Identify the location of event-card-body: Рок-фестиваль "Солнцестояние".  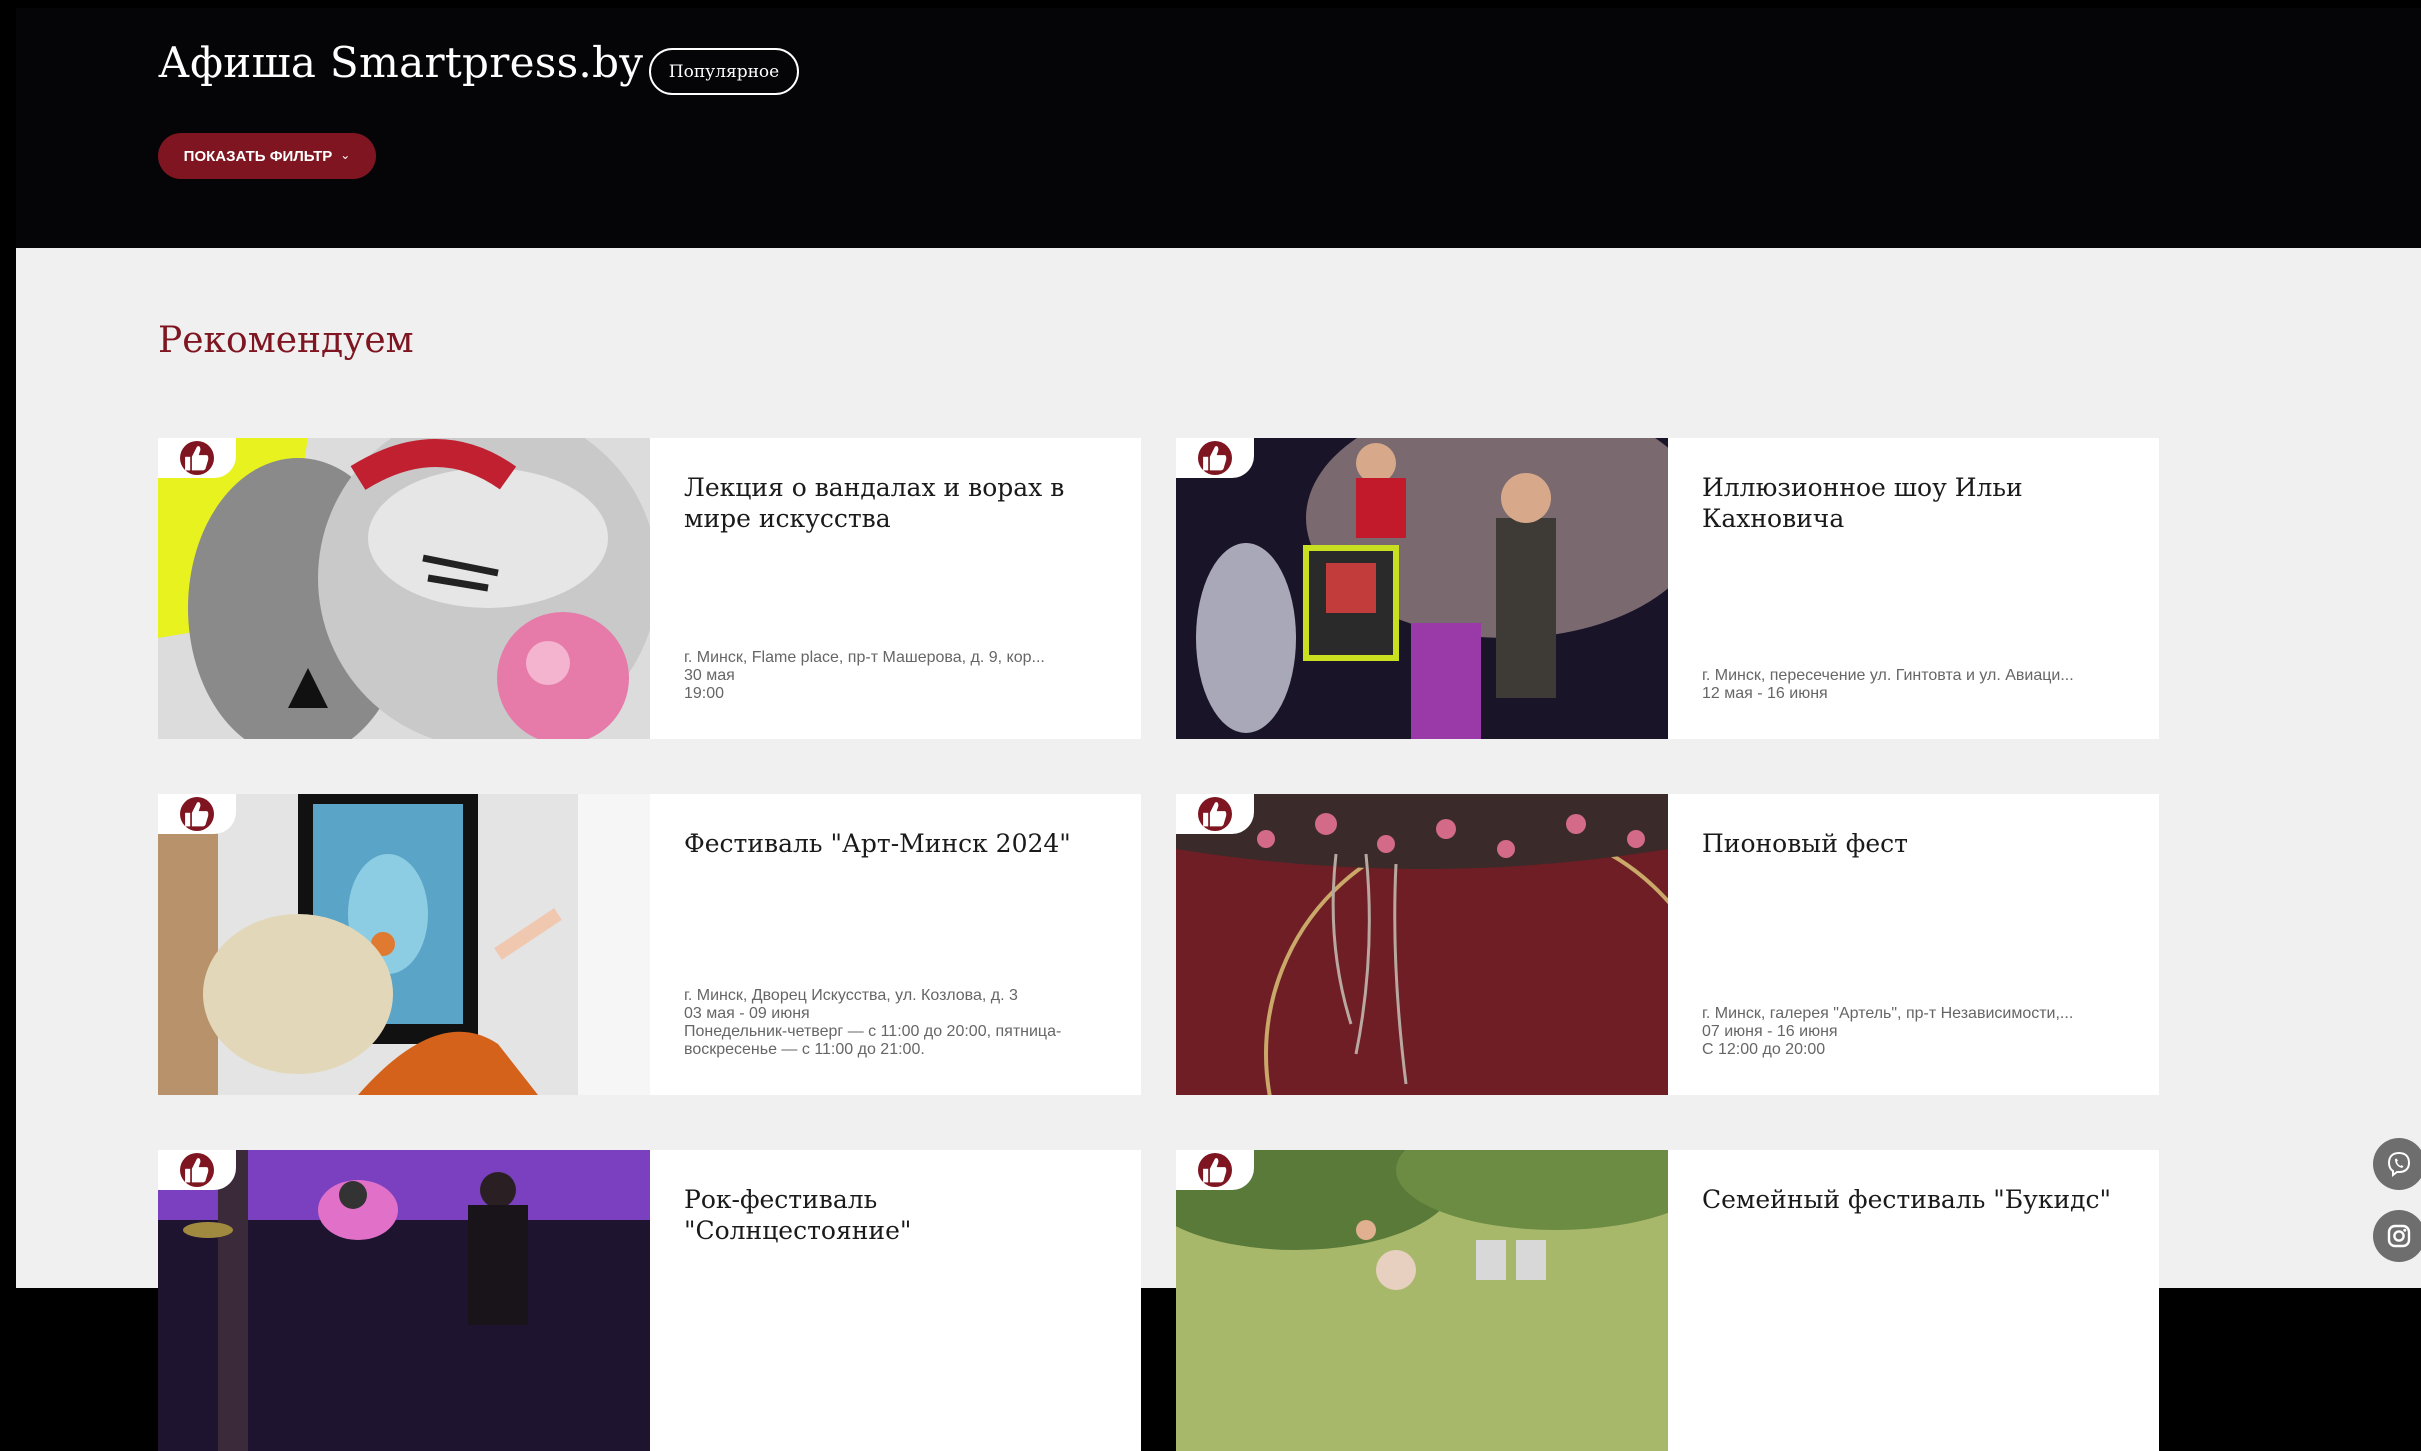
(895, 1300).